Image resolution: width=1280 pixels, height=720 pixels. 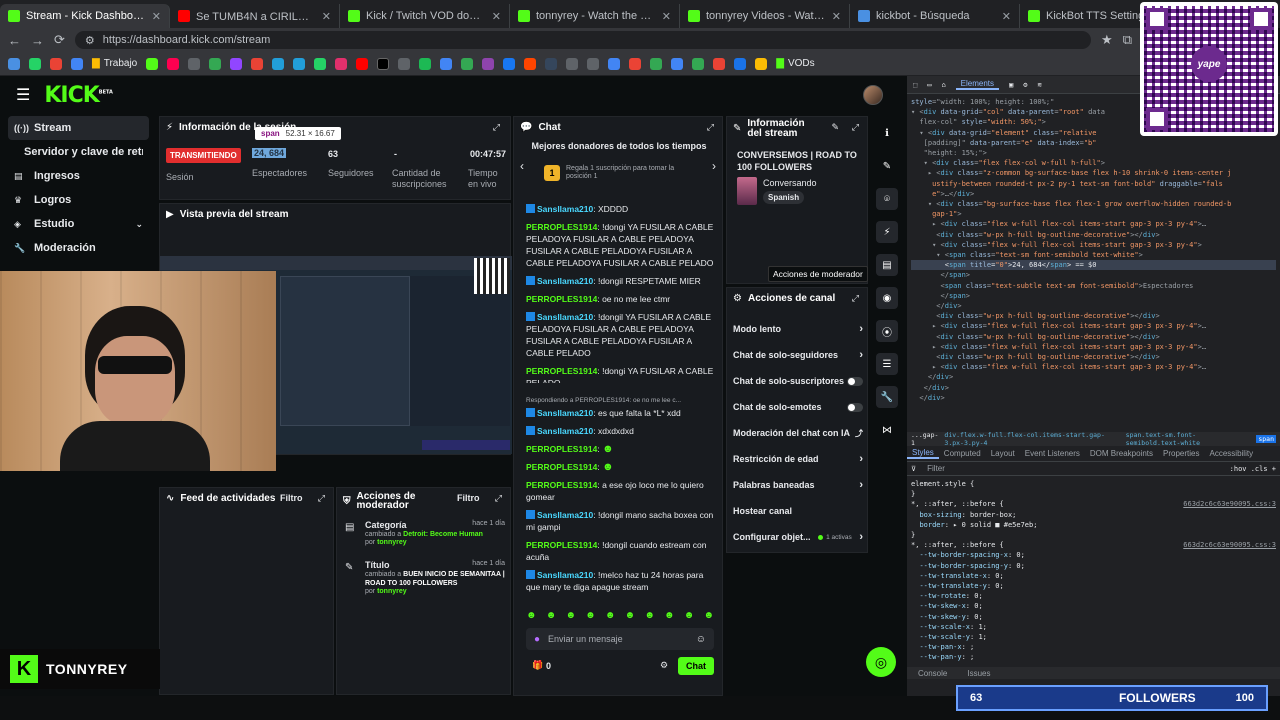 What do you see at coordinates (362, 63) in the screenshot?
I see `youtube-icon` at bounding box center [362, 63].